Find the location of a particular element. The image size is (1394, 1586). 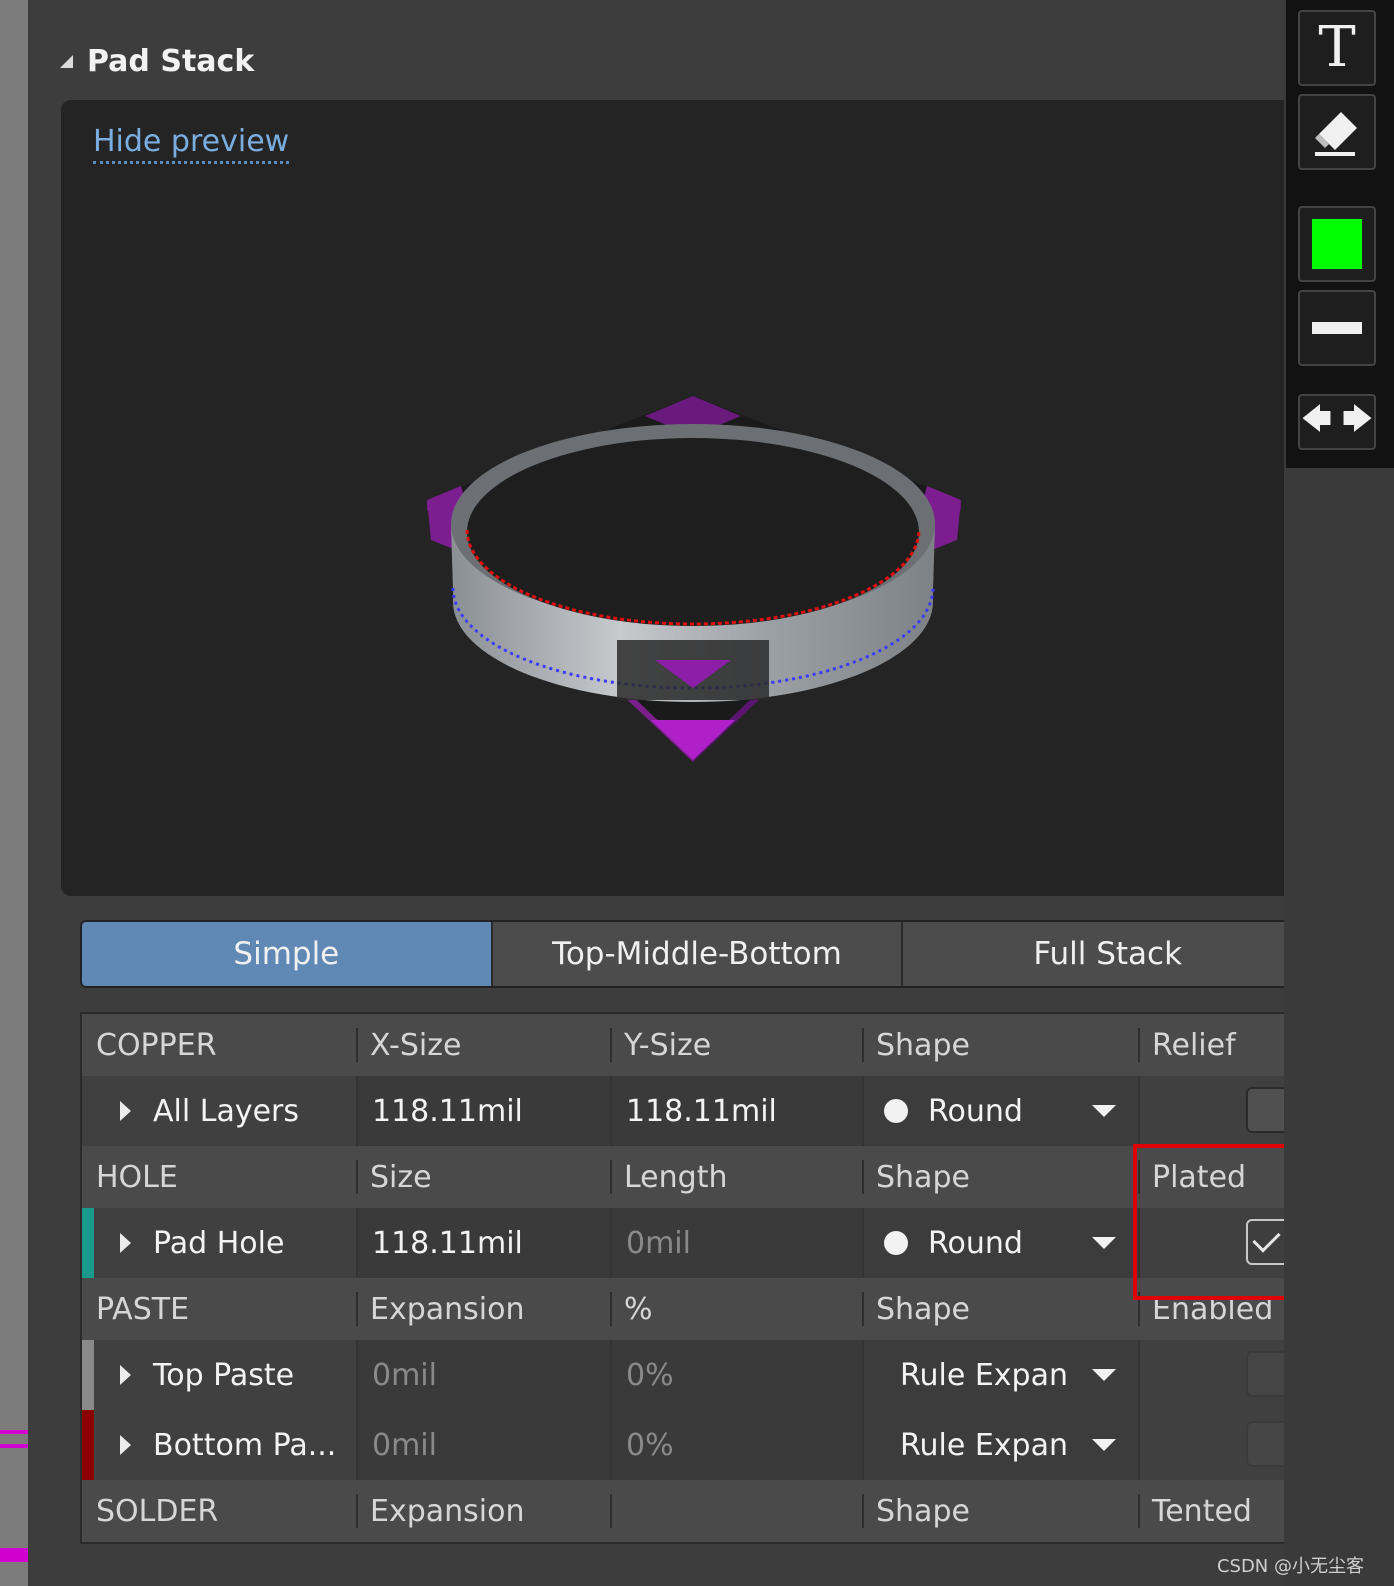

column-header: % is located at coordinates (736, 1309).